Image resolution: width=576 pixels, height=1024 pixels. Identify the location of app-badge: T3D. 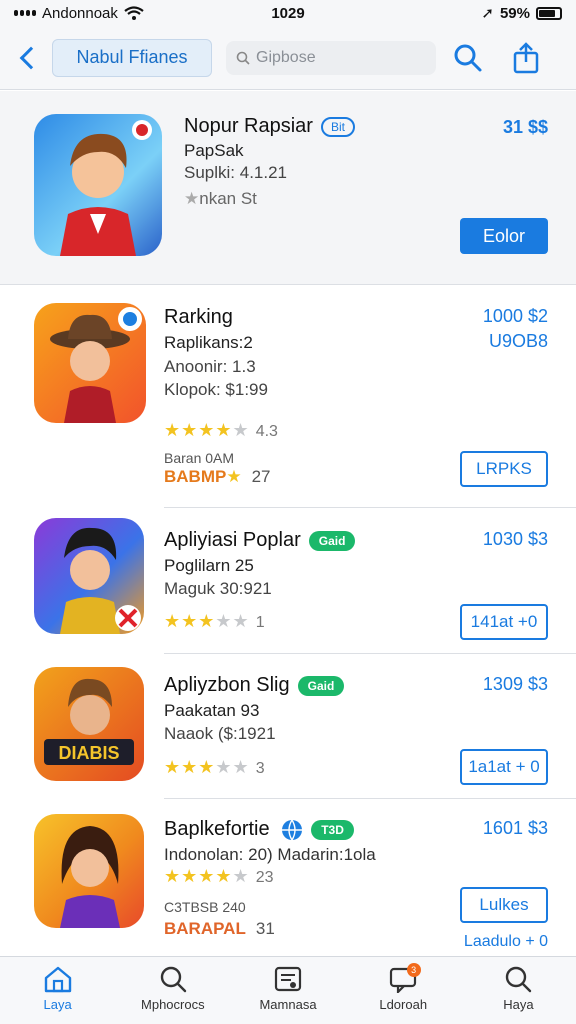
(332, 829).